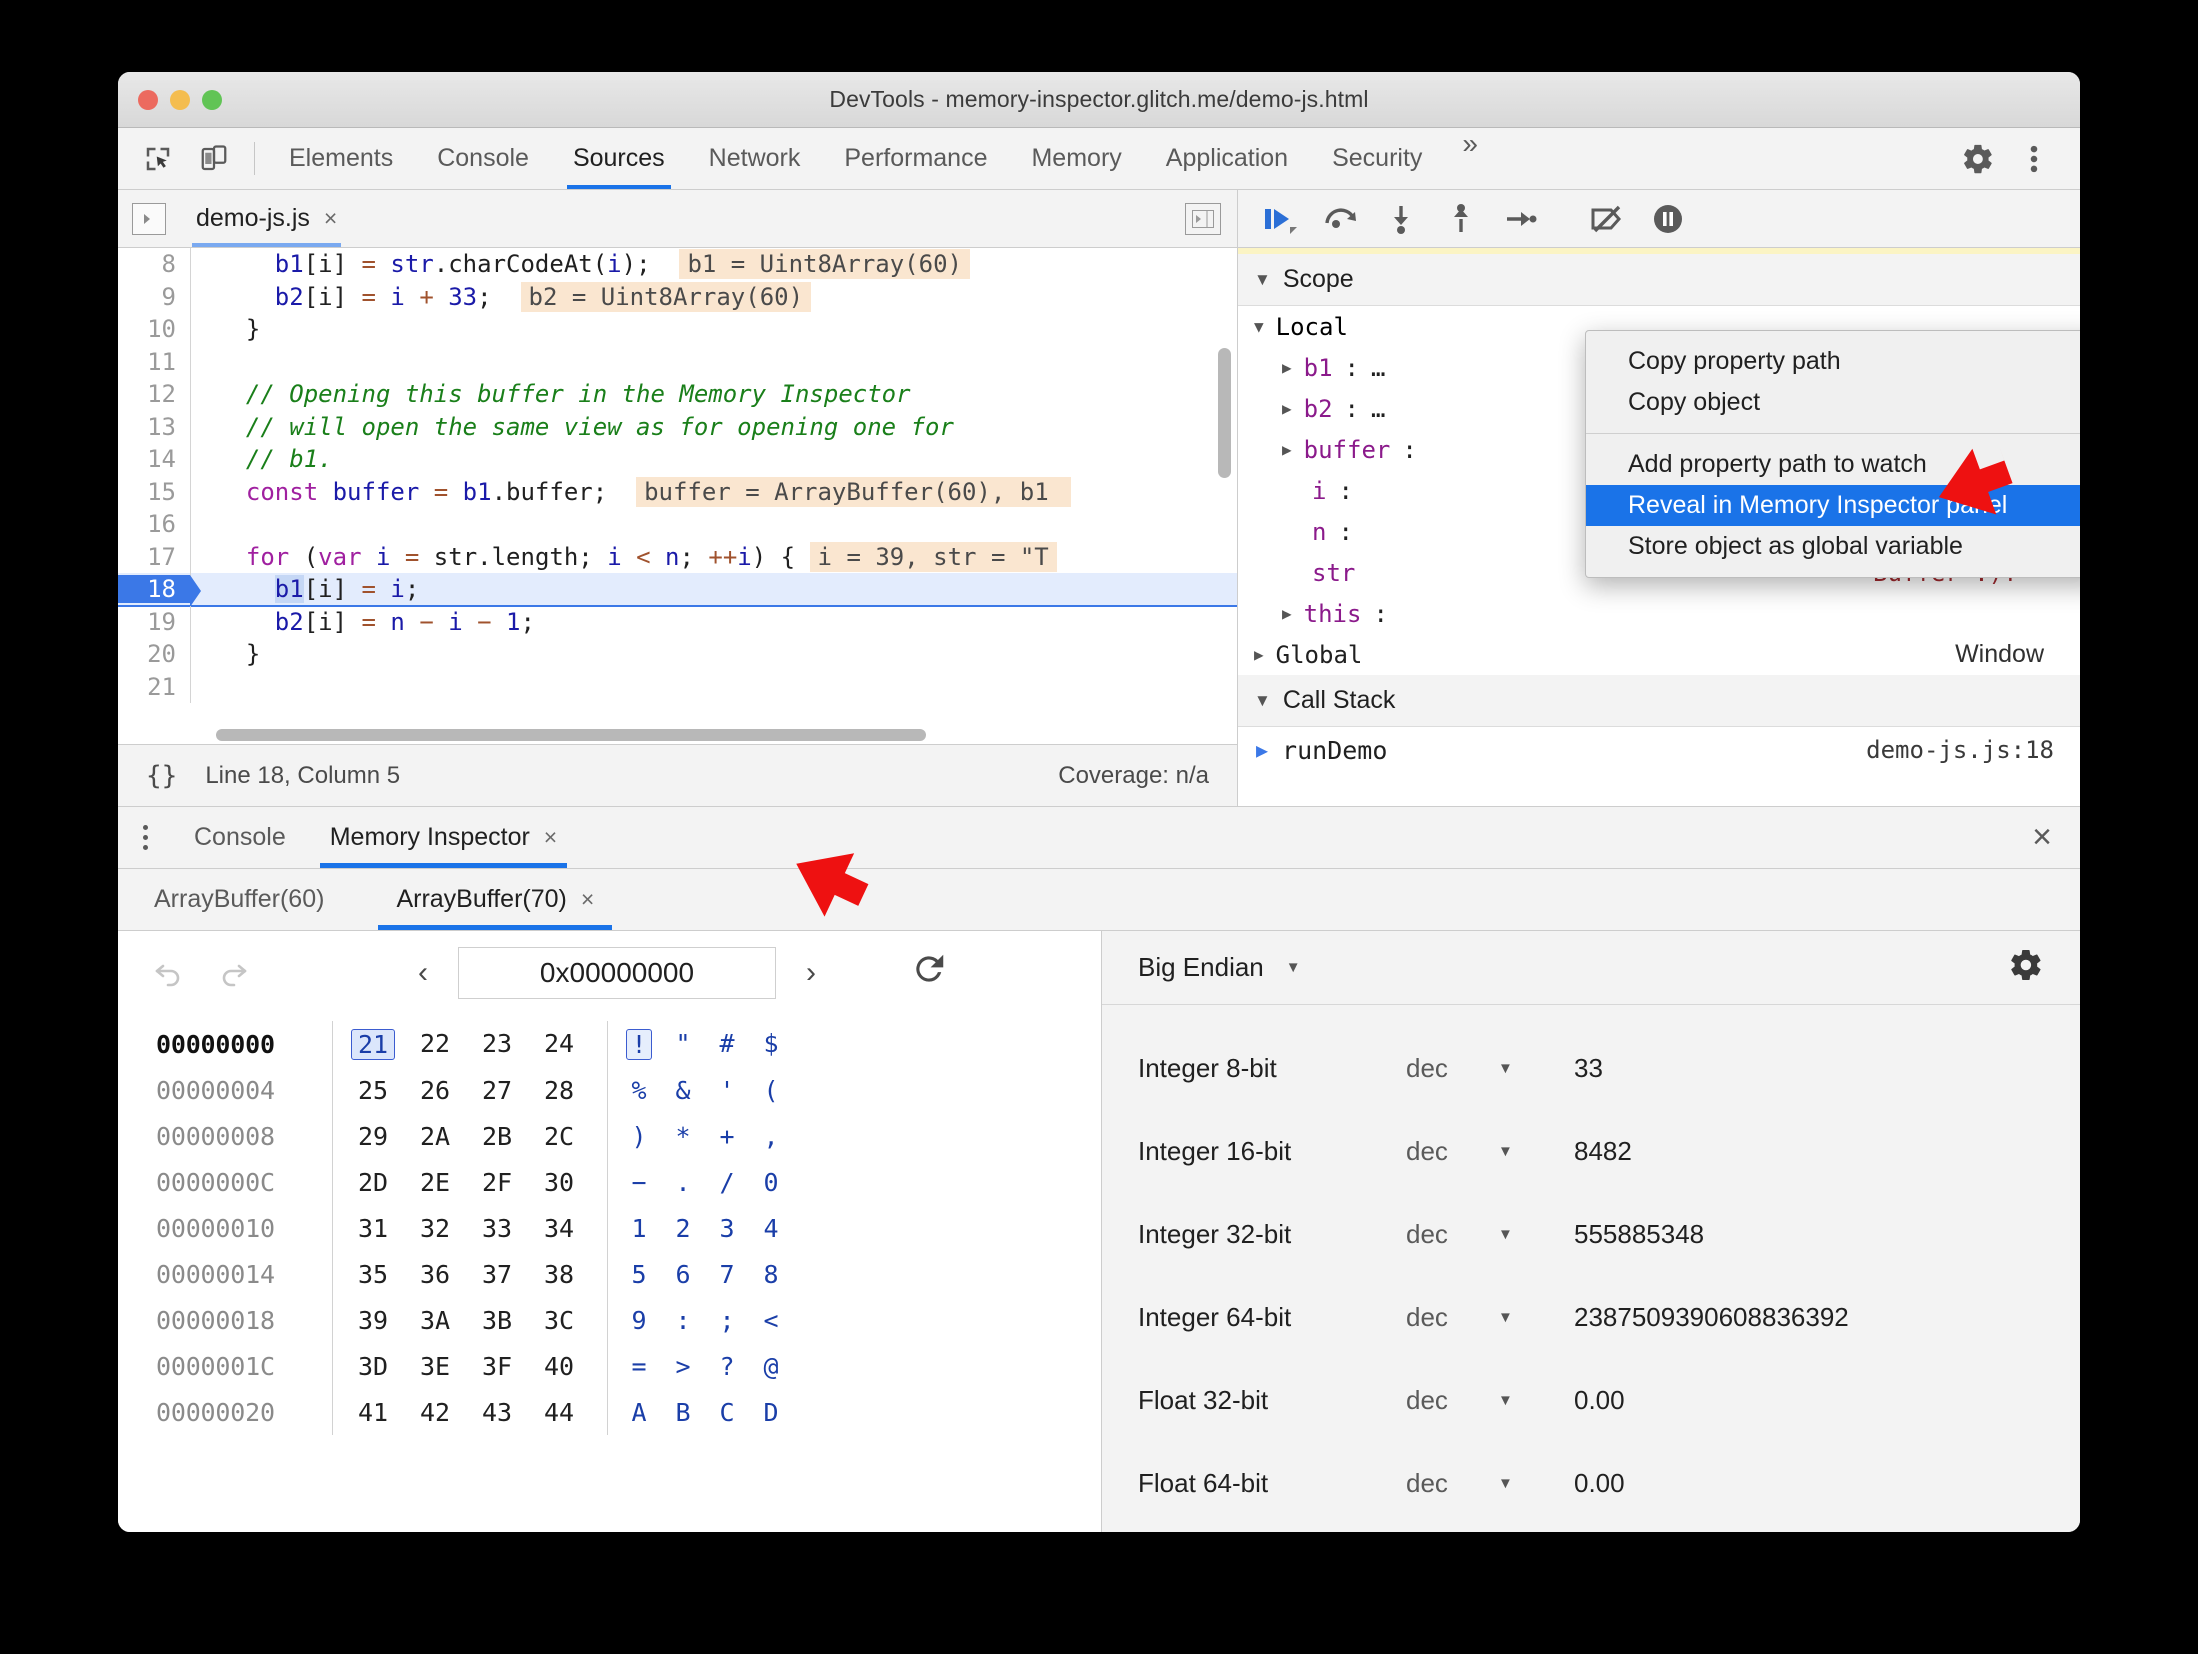 This screenshot has height=1654, width=2198. I want to click on hex-ascii: ?, so click(727, 1366).